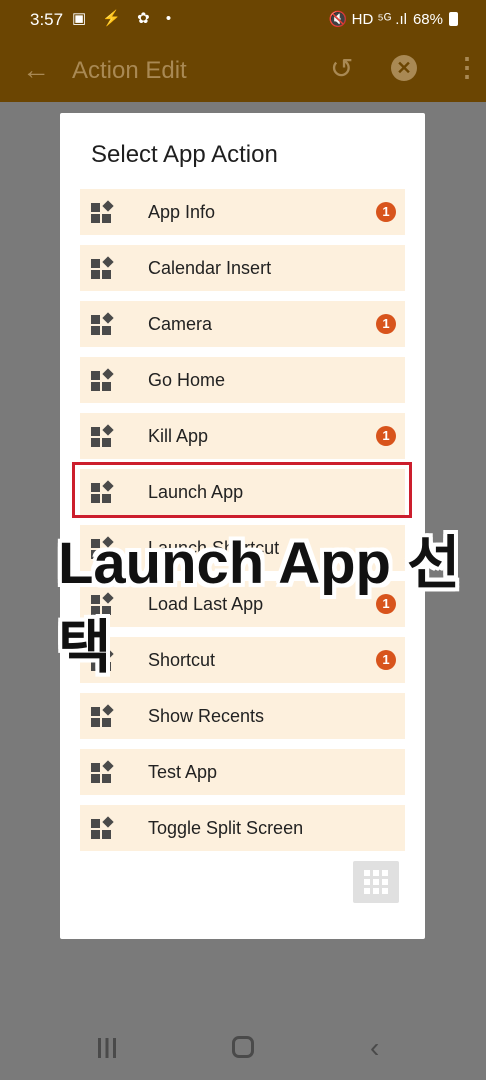  Describe the element at coordinates (210, 268) in the screenshot. I see `action-item-label: Calendar Insert` at that location.